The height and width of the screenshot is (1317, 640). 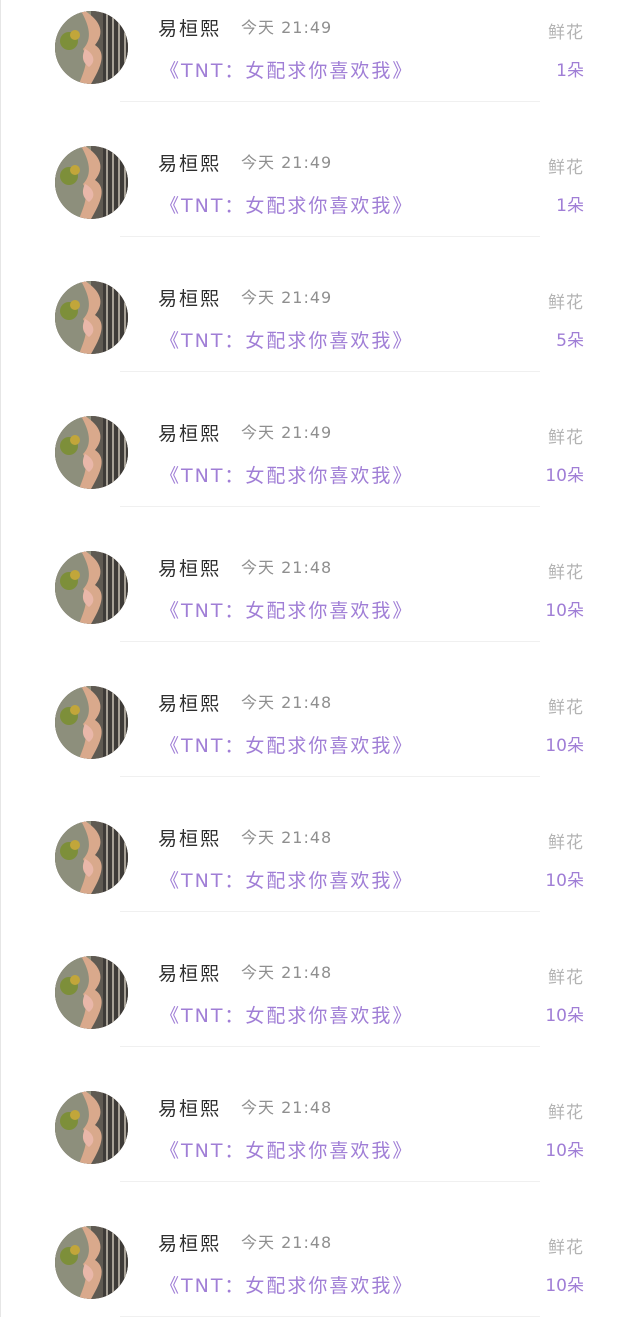 I want to click on list-item: 易桓熙 今天 21:49 《TNT：女配求你喜欢我》 鲜花 10朵, so click(x=320, y=439).